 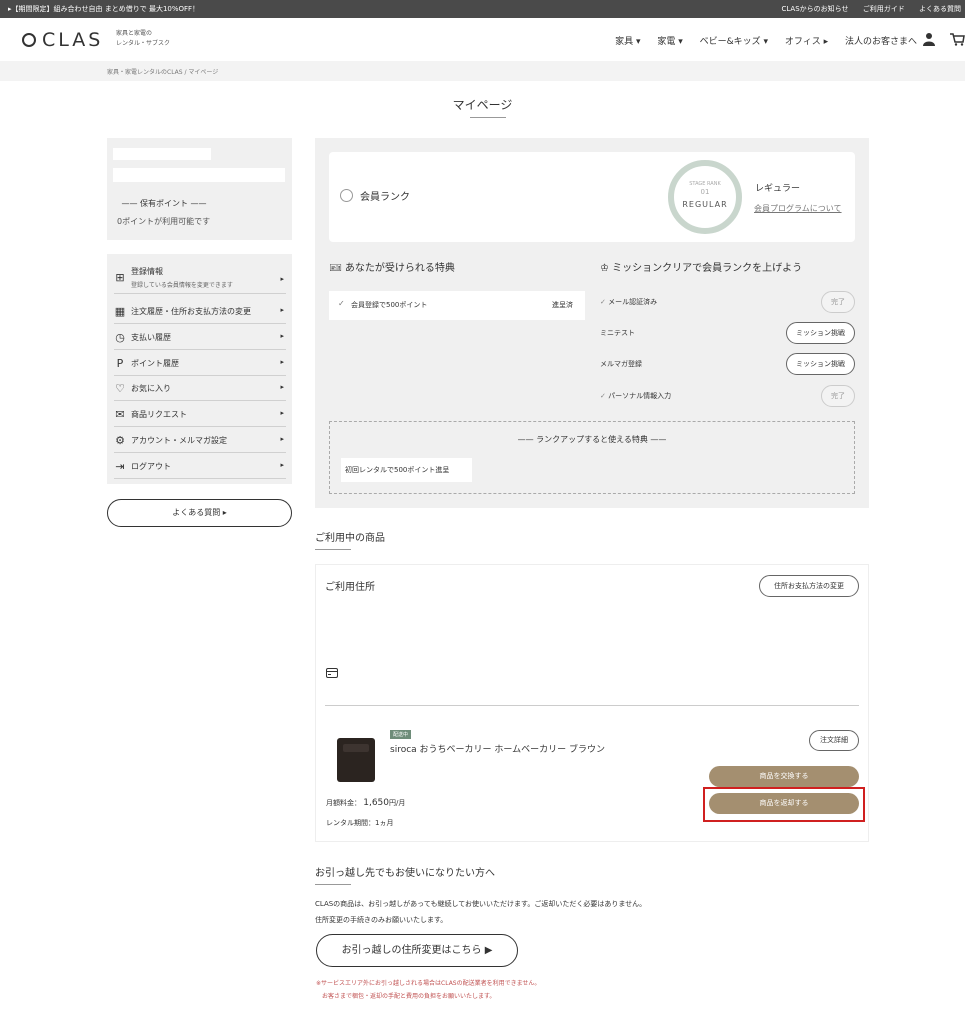 I want to click on fee-label: 月額料金：, so click(x=343, y=803).